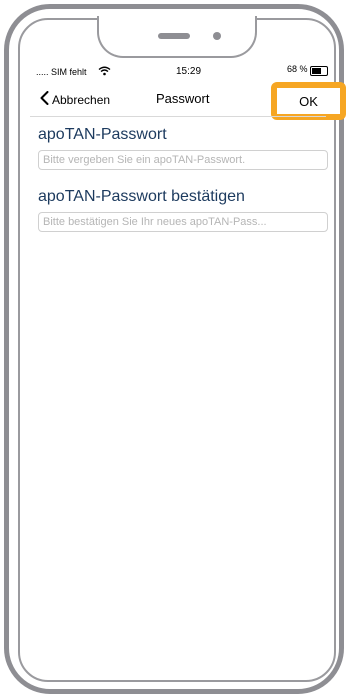 This screenshot has height=700, width=354. What do you see at coordinates (183, 222) in the screenshot?
I see `confirm-password-input` at bounding box center [183, 222].